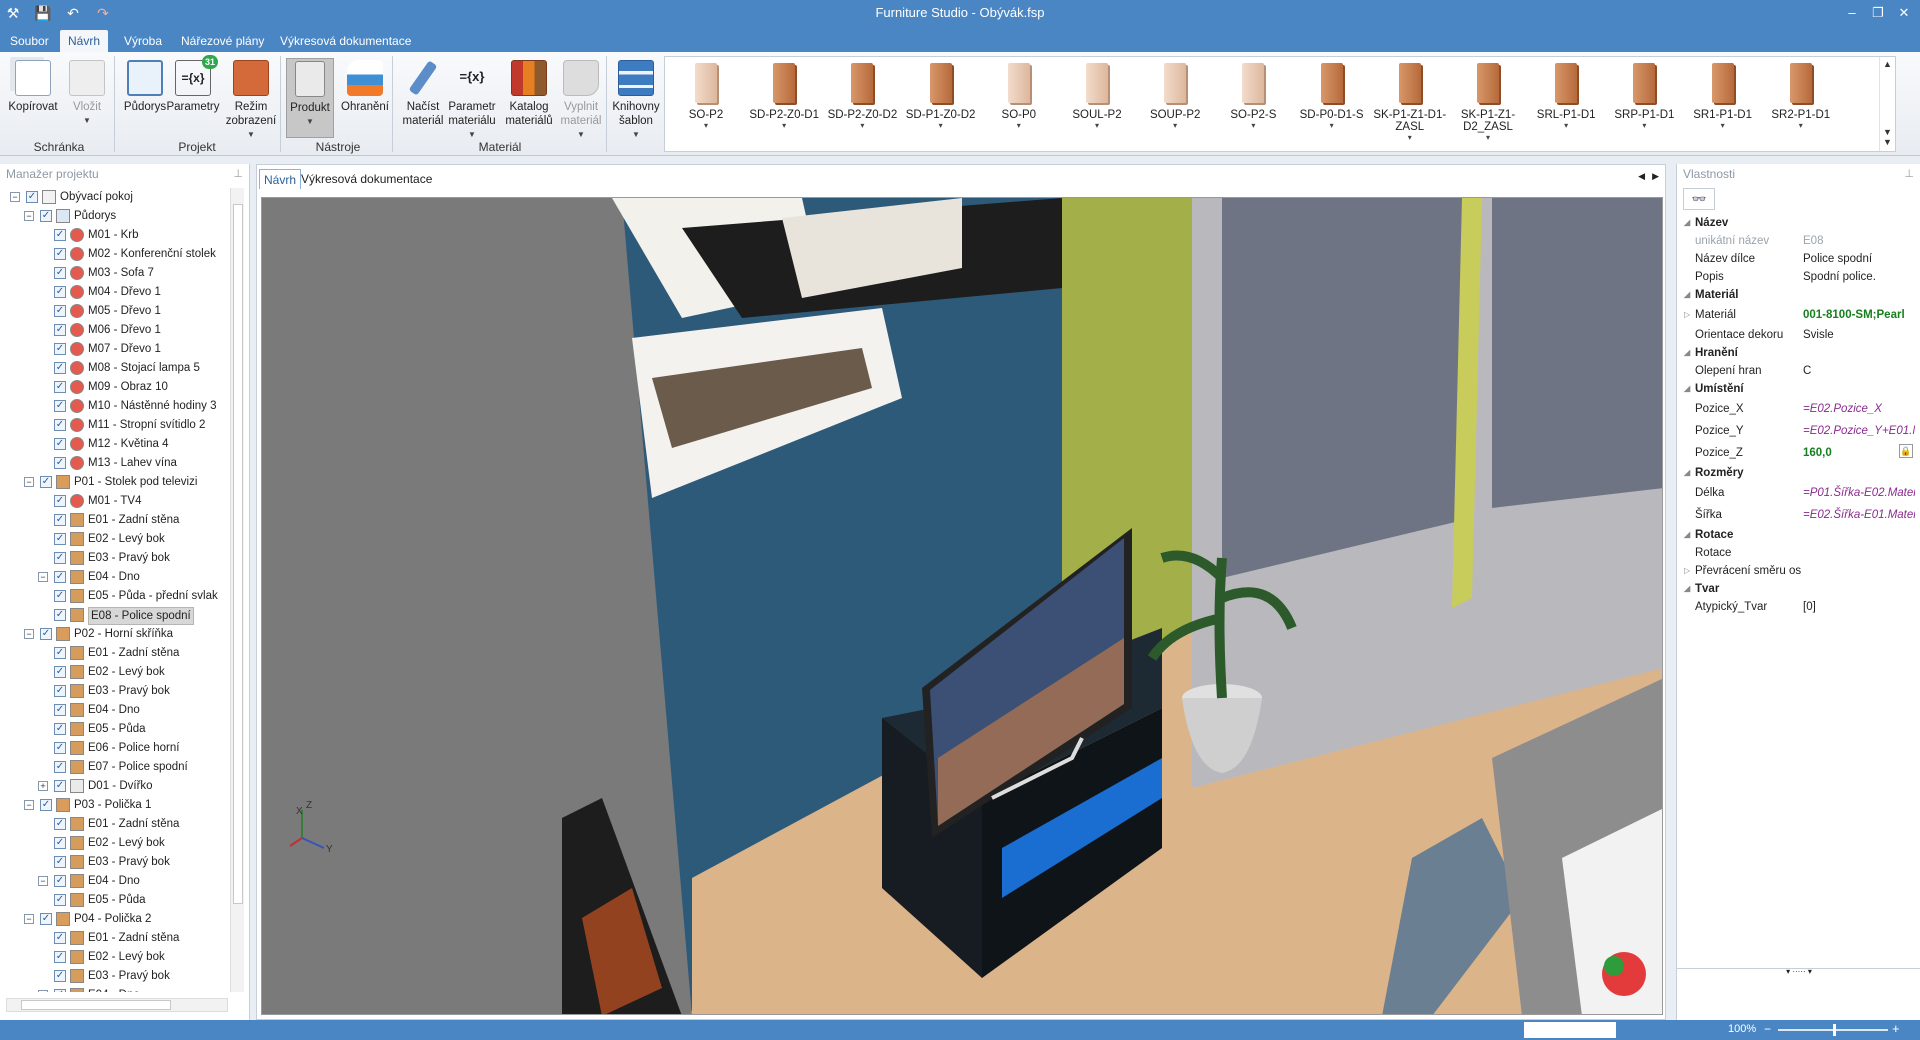 This screenshot has width=1920, height=1040. I want to click on property-section: ◢ Rotace, so click(1799, 535).